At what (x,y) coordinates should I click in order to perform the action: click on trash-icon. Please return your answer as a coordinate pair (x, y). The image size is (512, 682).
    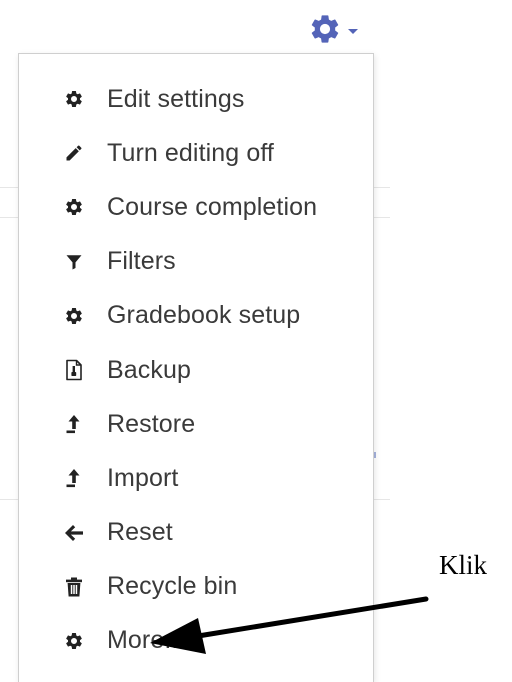
    Looking at the image, I should click on (74, 587).